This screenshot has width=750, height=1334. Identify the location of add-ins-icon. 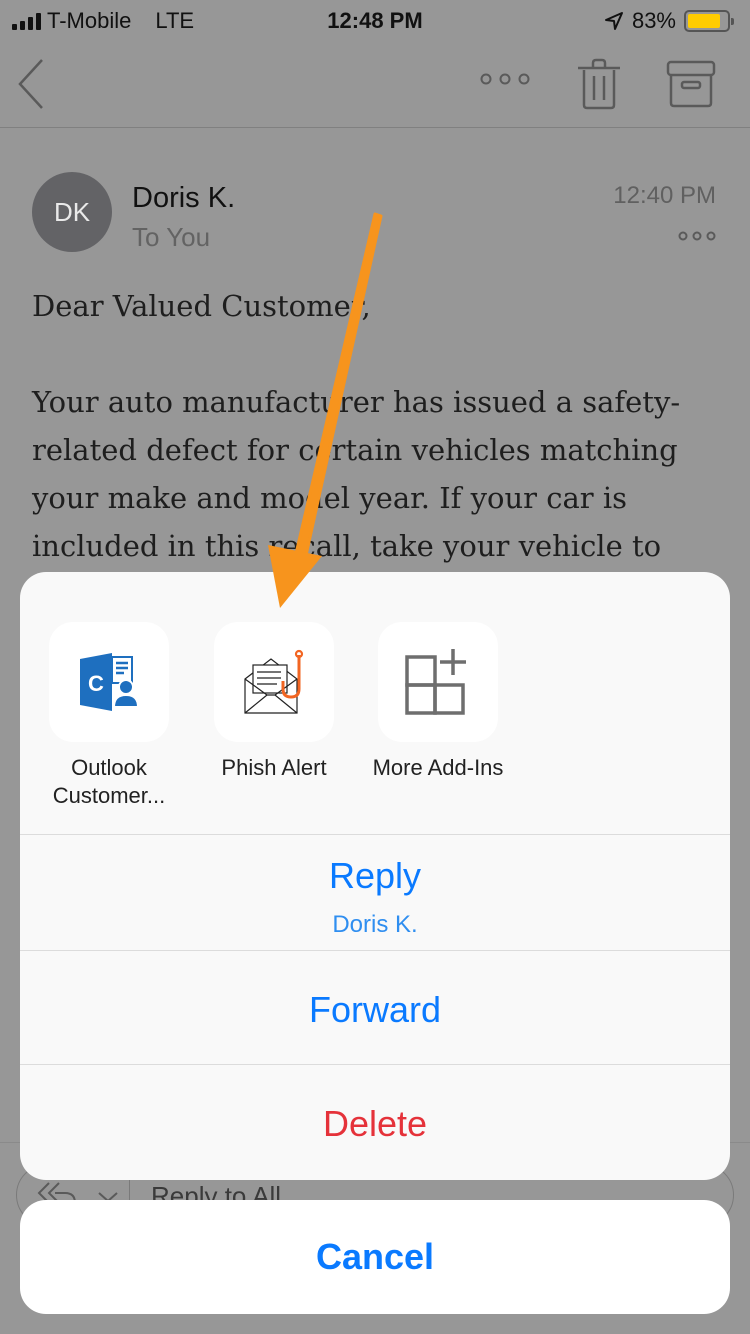
(435, 682).